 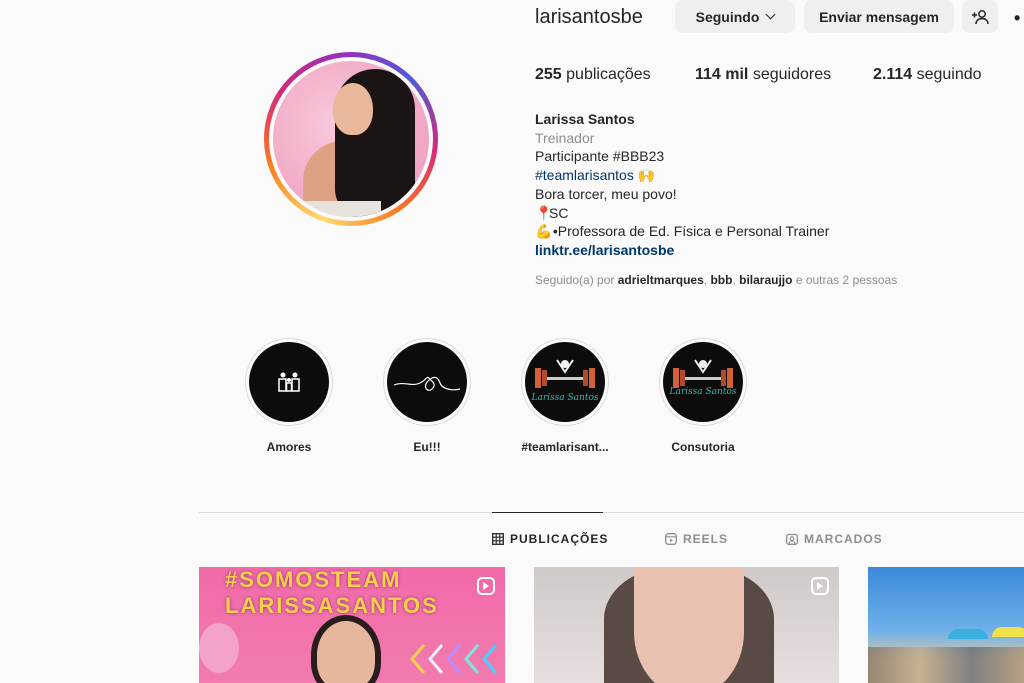 I want to click on avatar-face-shape, so click(x=353, y=109).